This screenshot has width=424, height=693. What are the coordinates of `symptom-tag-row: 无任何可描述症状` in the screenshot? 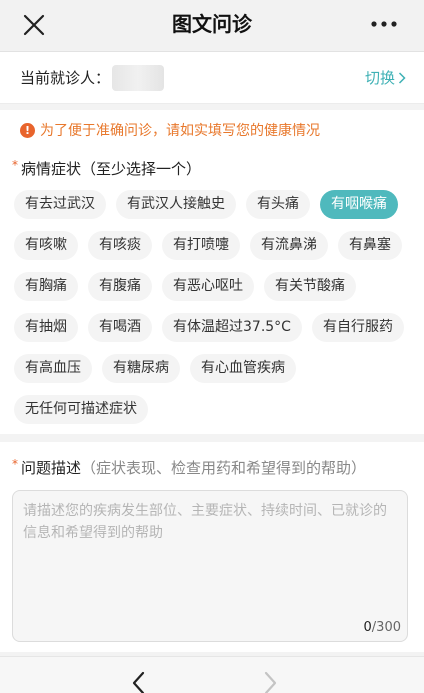 It's located at (214, 415).